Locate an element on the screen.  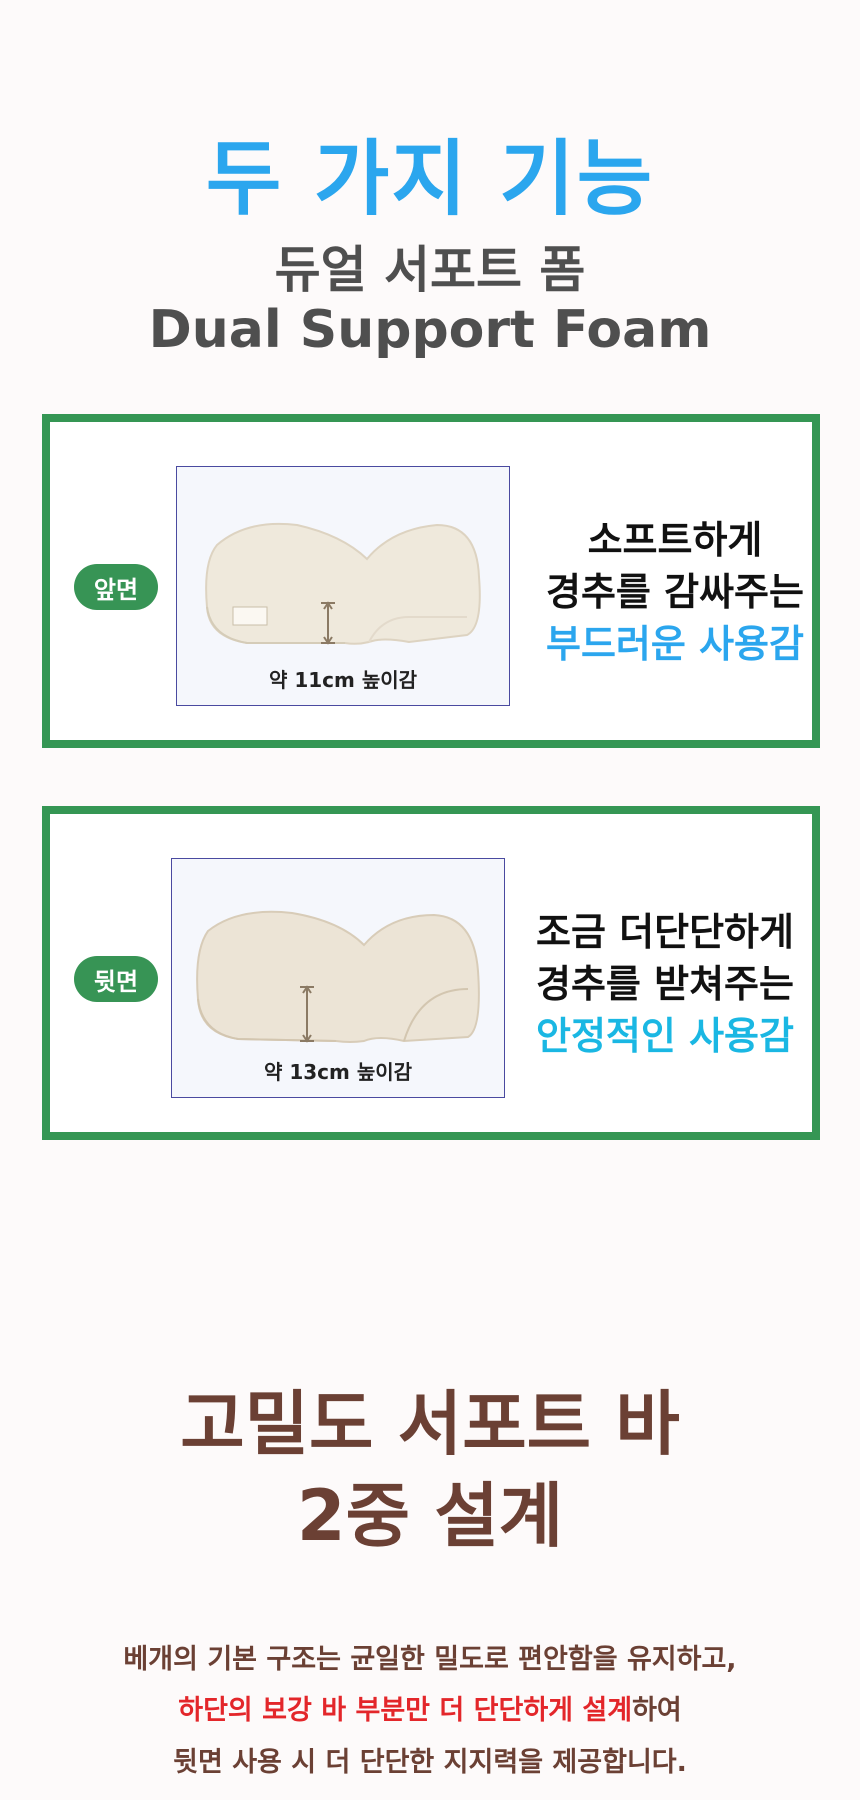
section-title: 두 가지 기능 is located at coordinates (430, 179).